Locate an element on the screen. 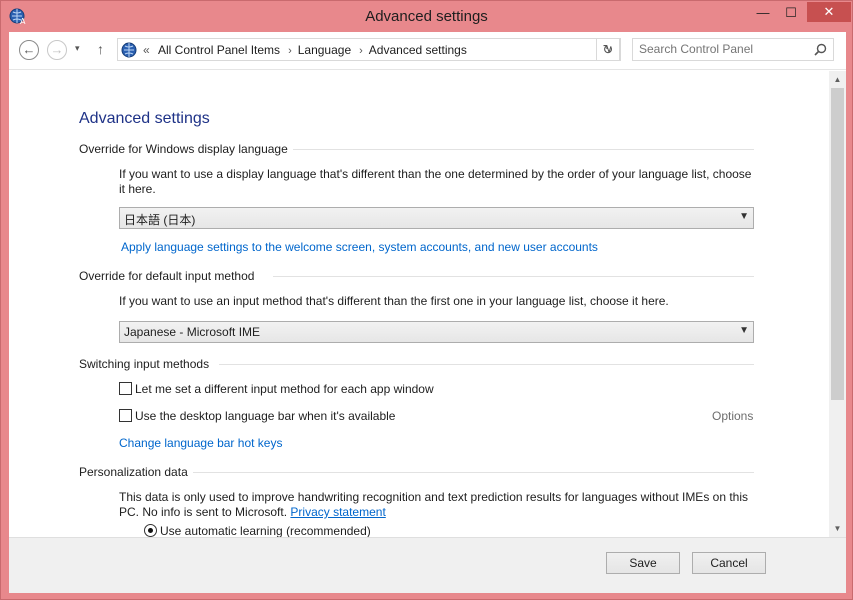 The width and height of the screenshot is (853, 600). search-box is located at coordinates (733, 49).